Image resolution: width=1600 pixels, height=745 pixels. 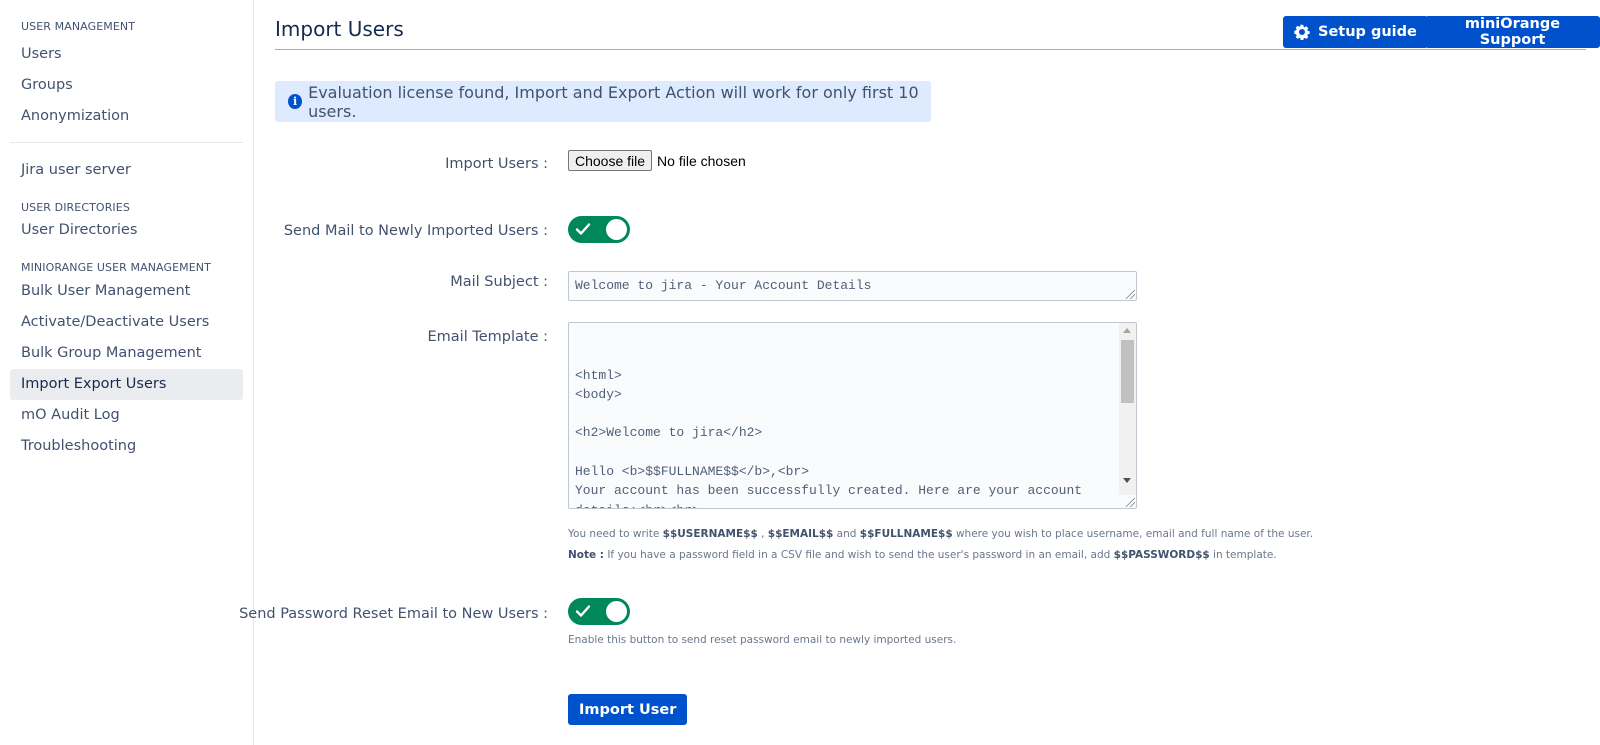 I want to click on sidebar-divider, so click(x=126, y=142).